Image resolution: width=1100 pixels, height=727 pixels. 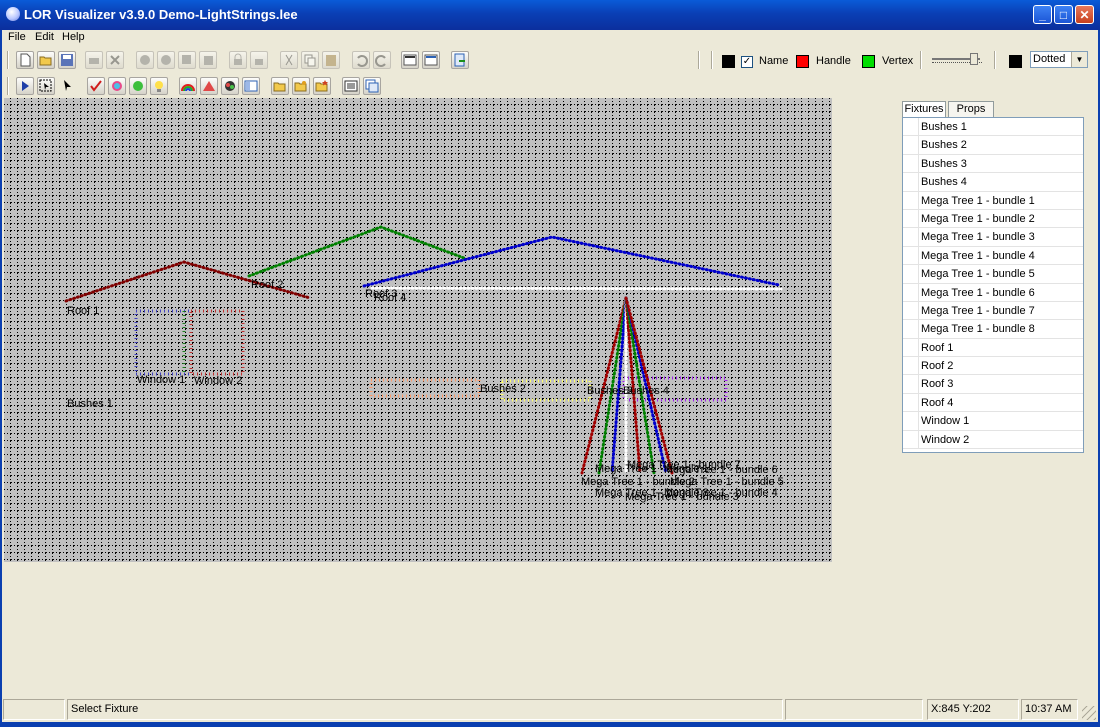 I want to click on pointer-icon, so click(x=67, y=86).